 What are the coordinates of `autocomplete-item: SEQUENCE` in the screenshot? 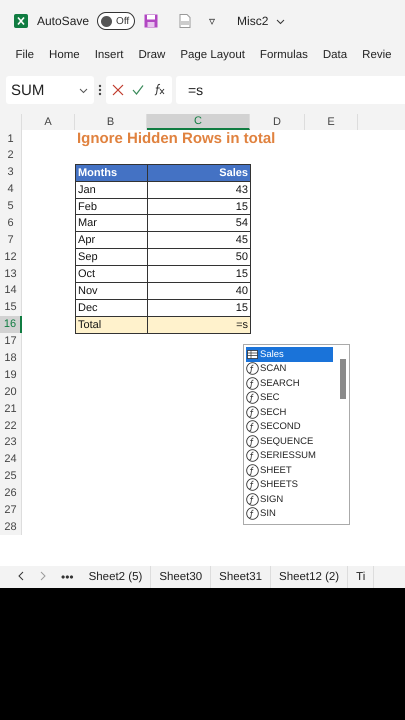 It's located at (289, 441).